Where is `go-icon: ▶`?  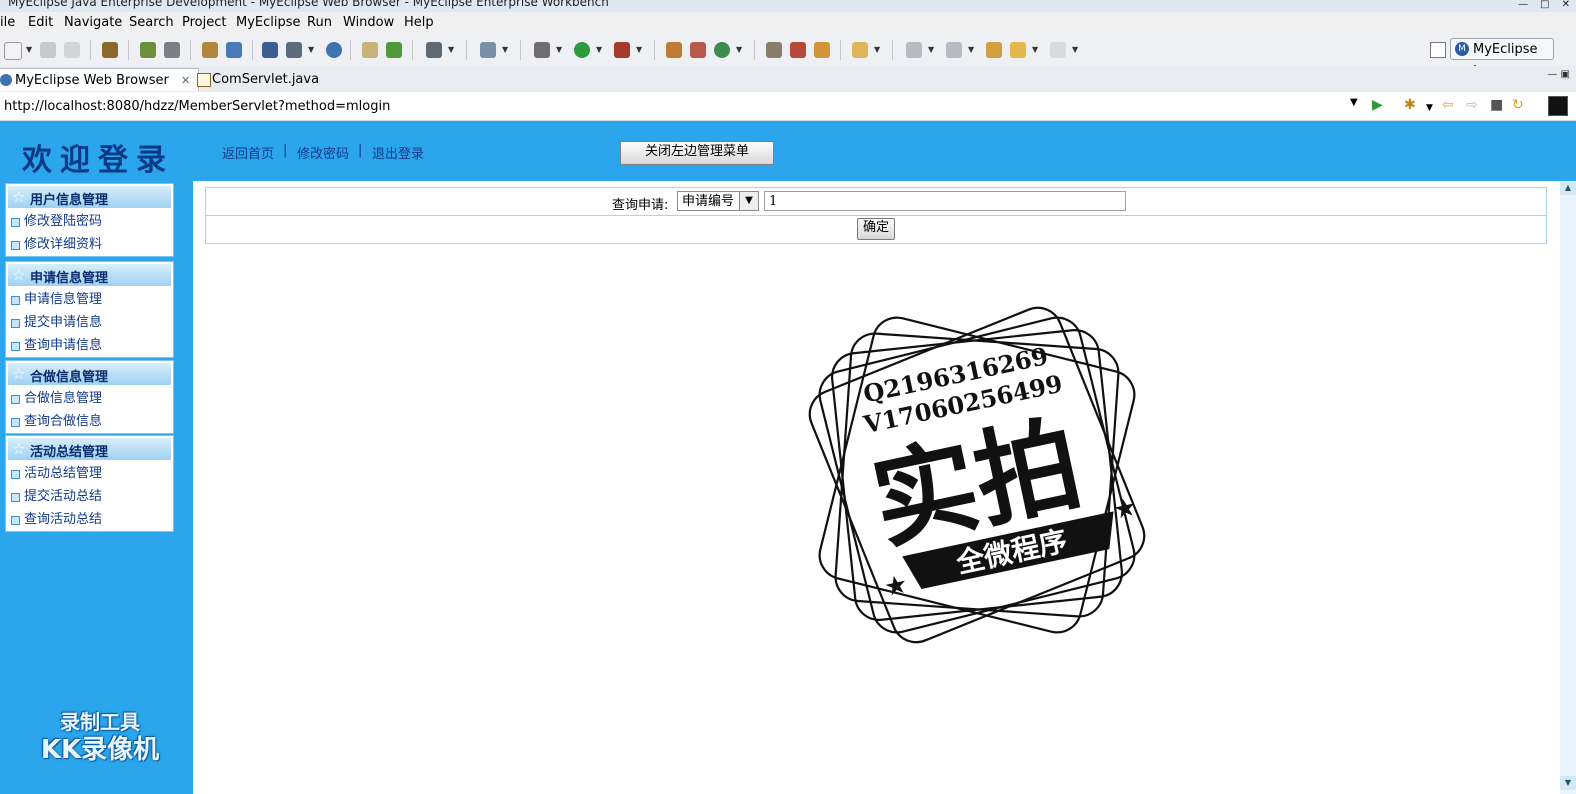 go-icon: ▶ is located at coordinates (1377, 105).